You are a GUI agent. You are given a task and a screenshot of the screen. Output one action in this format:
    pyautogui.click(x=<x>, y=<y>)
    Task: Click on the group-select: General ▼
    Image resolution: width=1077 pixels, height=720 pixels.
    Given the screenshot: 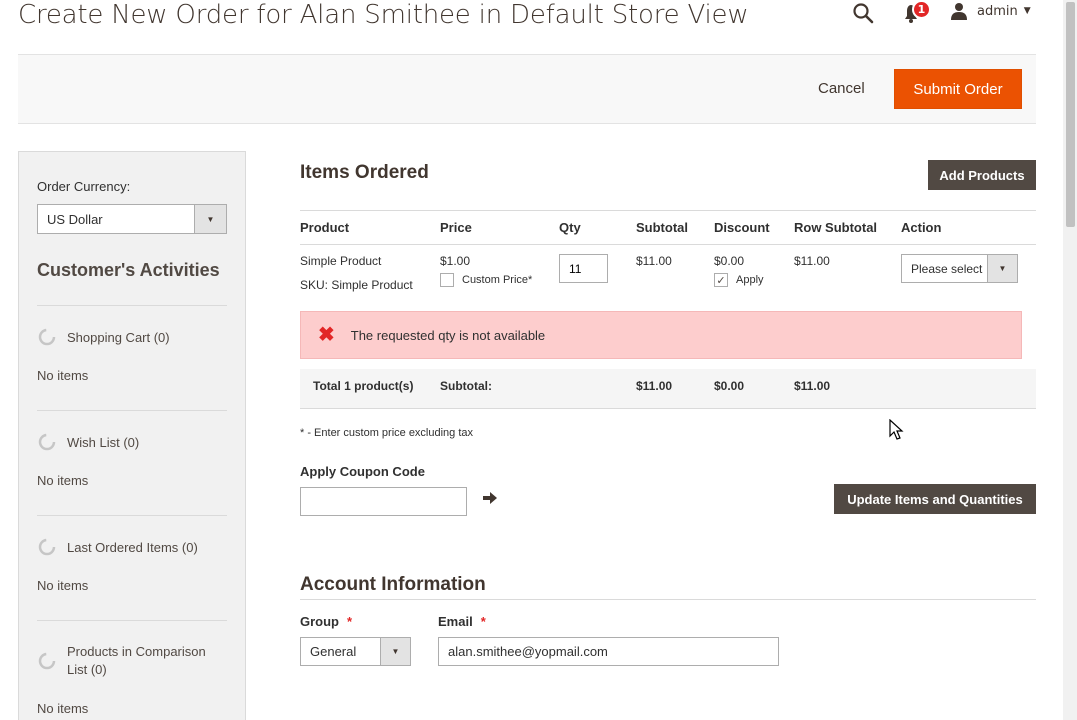 What is the action you would take?
    pyautogui.click(x=355, y=651)
    